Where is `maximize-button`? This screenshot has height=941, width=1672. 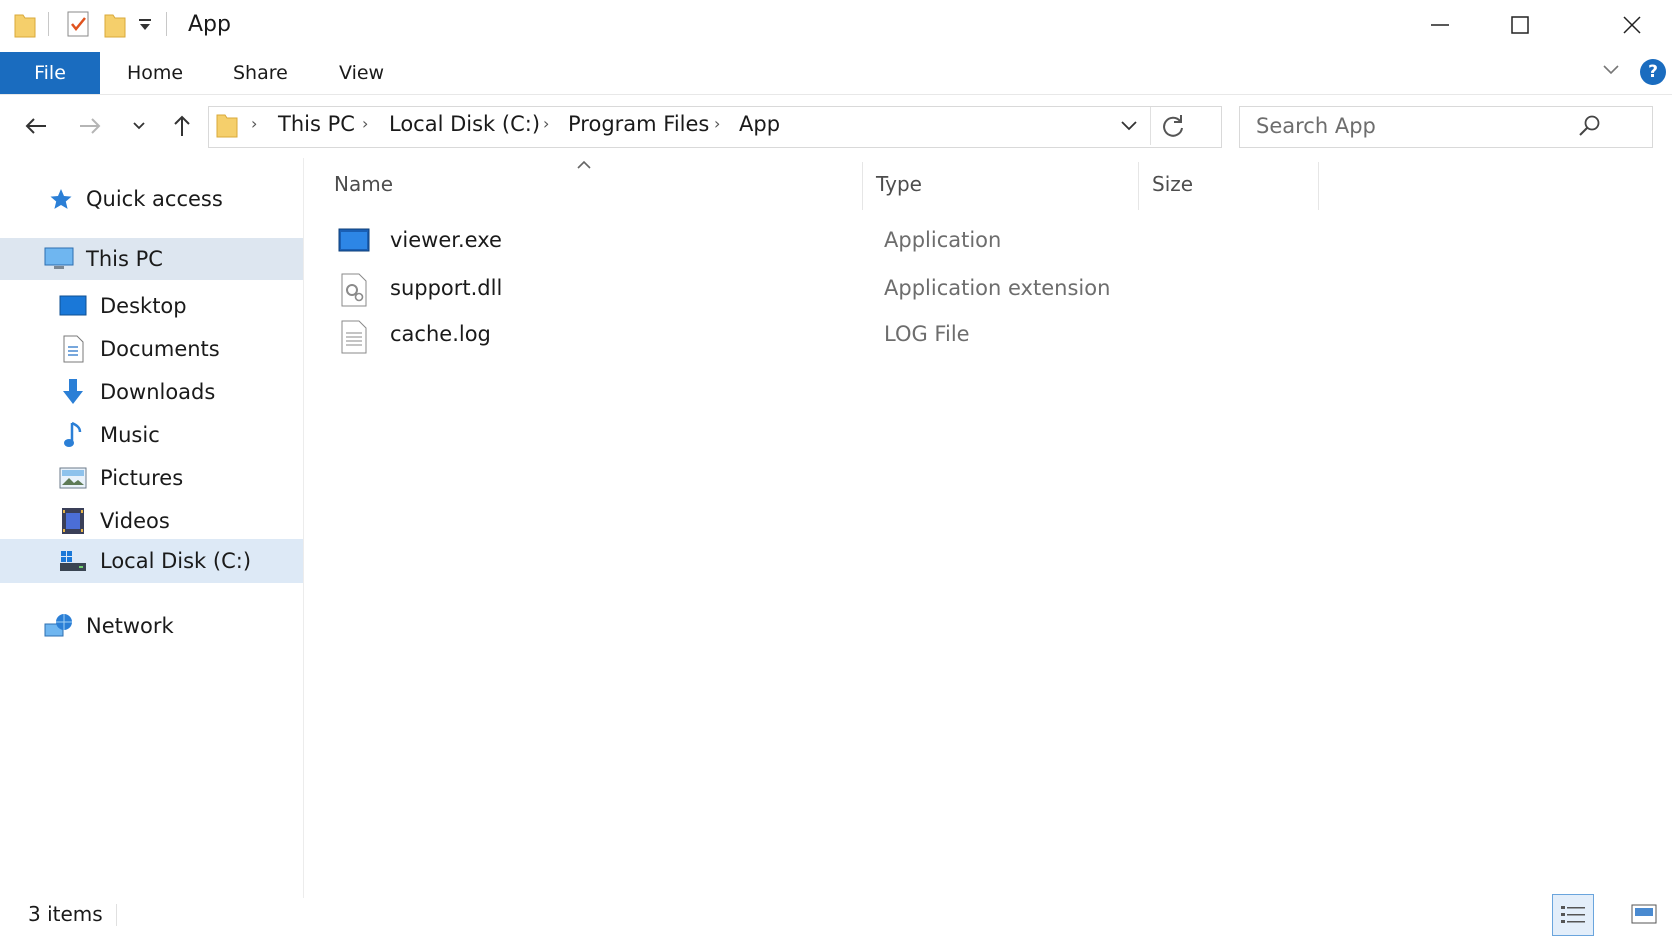
maximize-button is located at coordinates (1520, 25).